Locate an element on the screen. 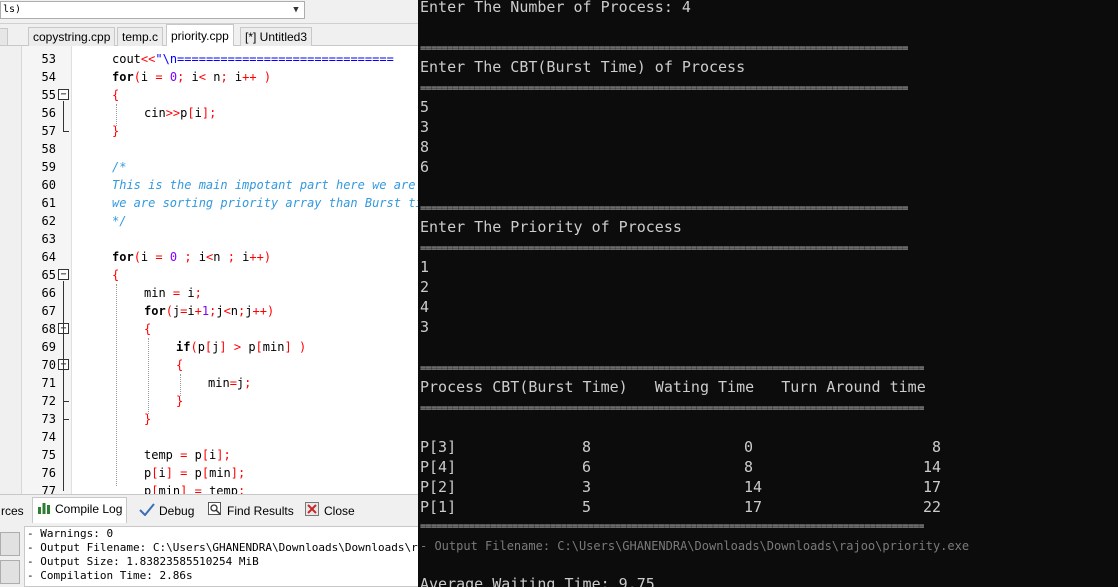 The height and width of the screenshot is (587, 1118). line-number: 57 is located at coordinates (48, 131).